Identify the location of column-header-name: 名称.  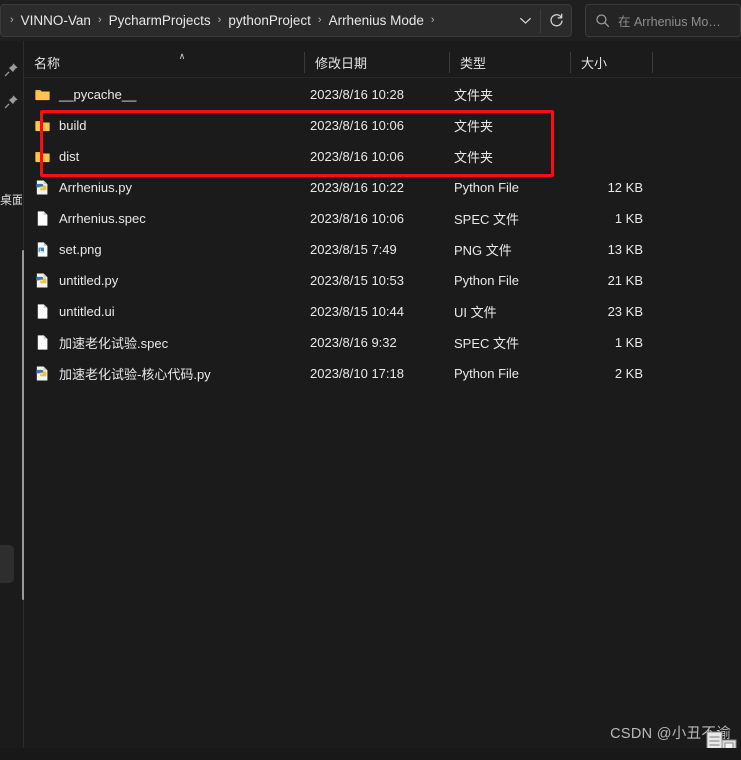
(167, 62).